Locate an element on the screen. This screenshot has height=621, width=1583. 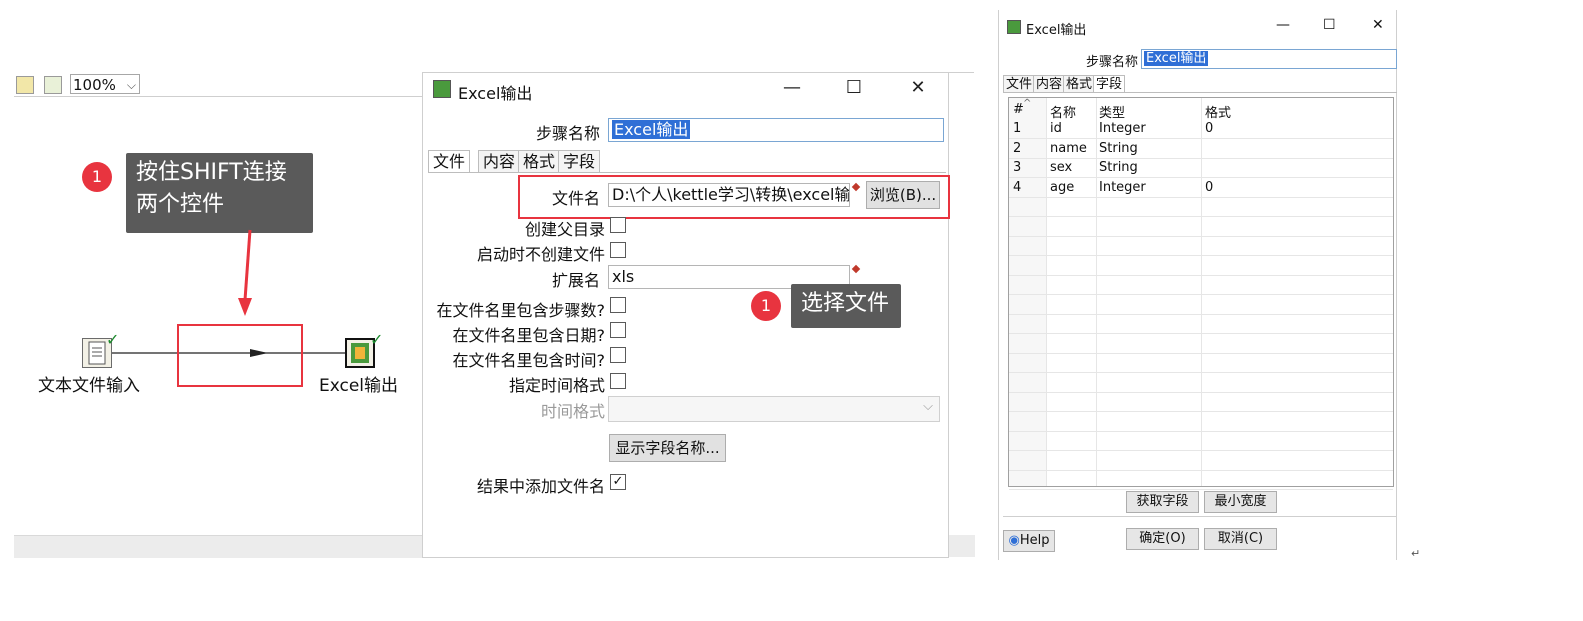
help-icon: ◉ is located at coordinates (1014, 540).